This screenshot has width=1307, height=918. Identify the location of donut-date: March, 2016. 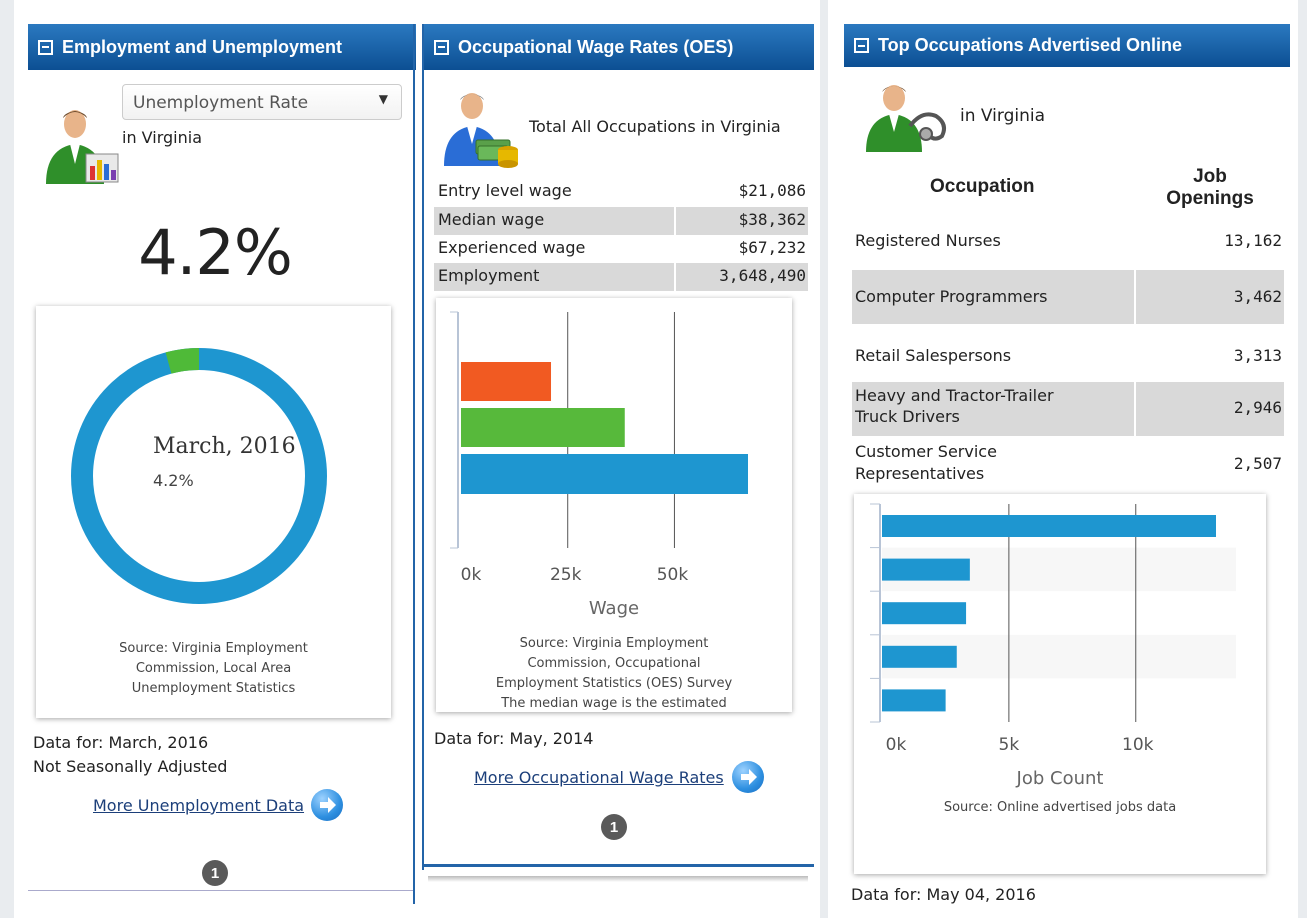
(224, 446).